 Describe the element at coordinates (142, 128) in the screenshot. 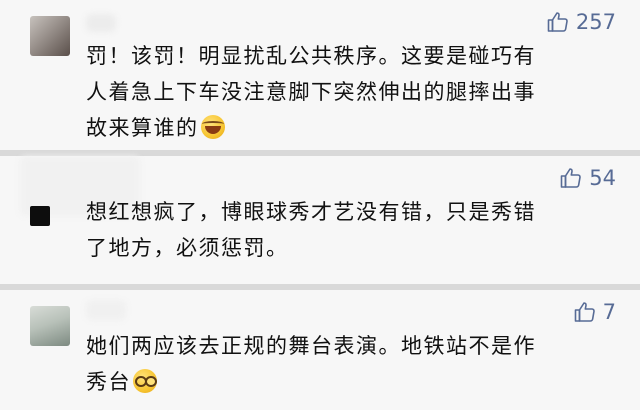

I see `comment-line-text: 故来算谁的` at that location.